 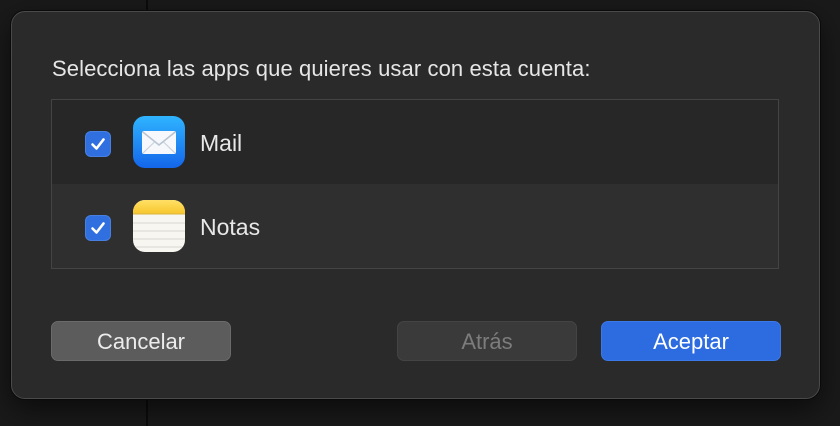 What do you see at coordinates (159, 142) in the screenshot?
I see `mail-app-icon` at bounding box center [159, 142].